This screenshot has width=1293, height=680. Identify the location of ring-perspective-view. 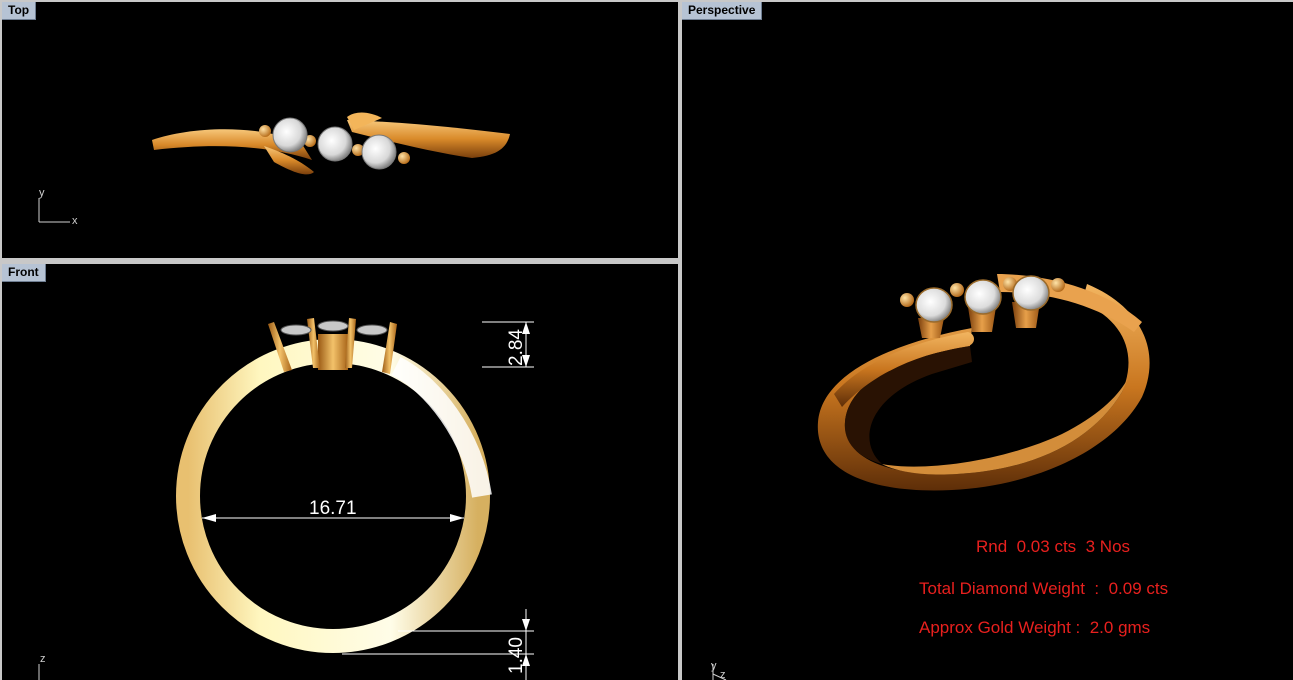
(983, 382).